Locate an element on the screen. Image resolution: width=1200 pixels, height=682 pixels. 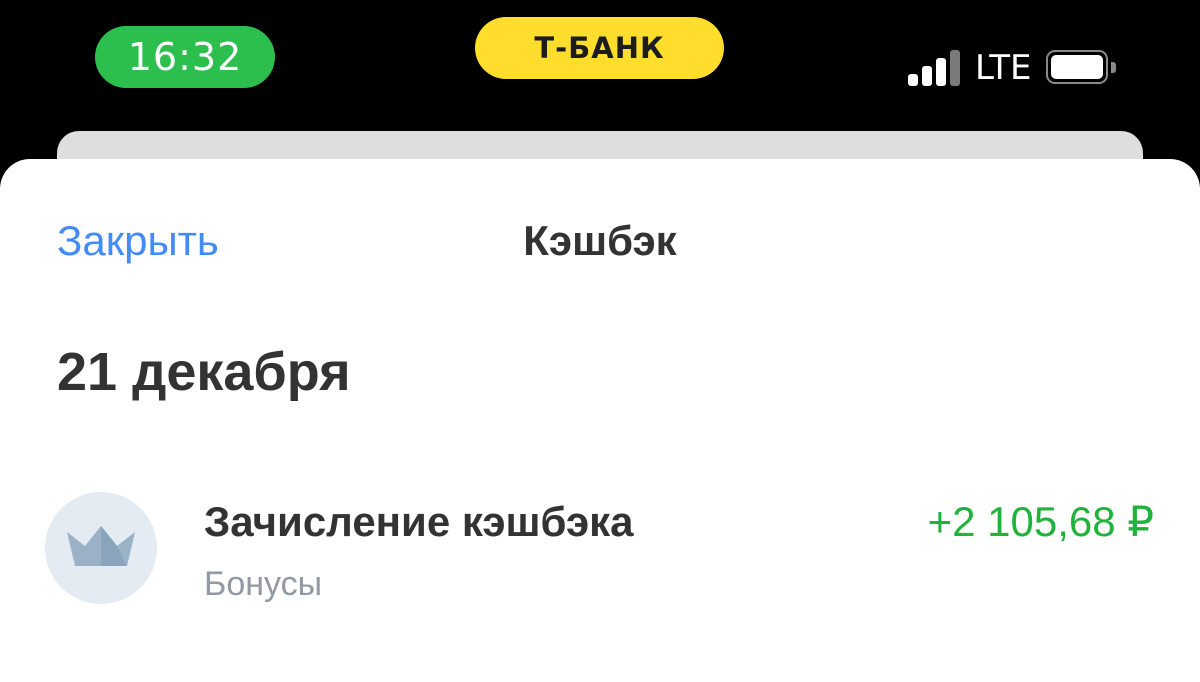
close-button: Закрыть is located at coordinates (138, 241).